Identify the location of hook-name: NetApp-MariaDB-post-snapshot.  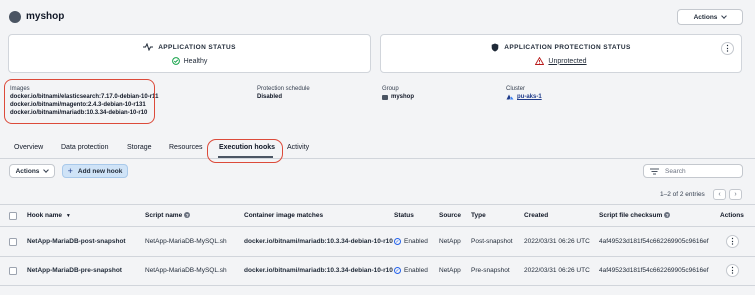
(76, 241).